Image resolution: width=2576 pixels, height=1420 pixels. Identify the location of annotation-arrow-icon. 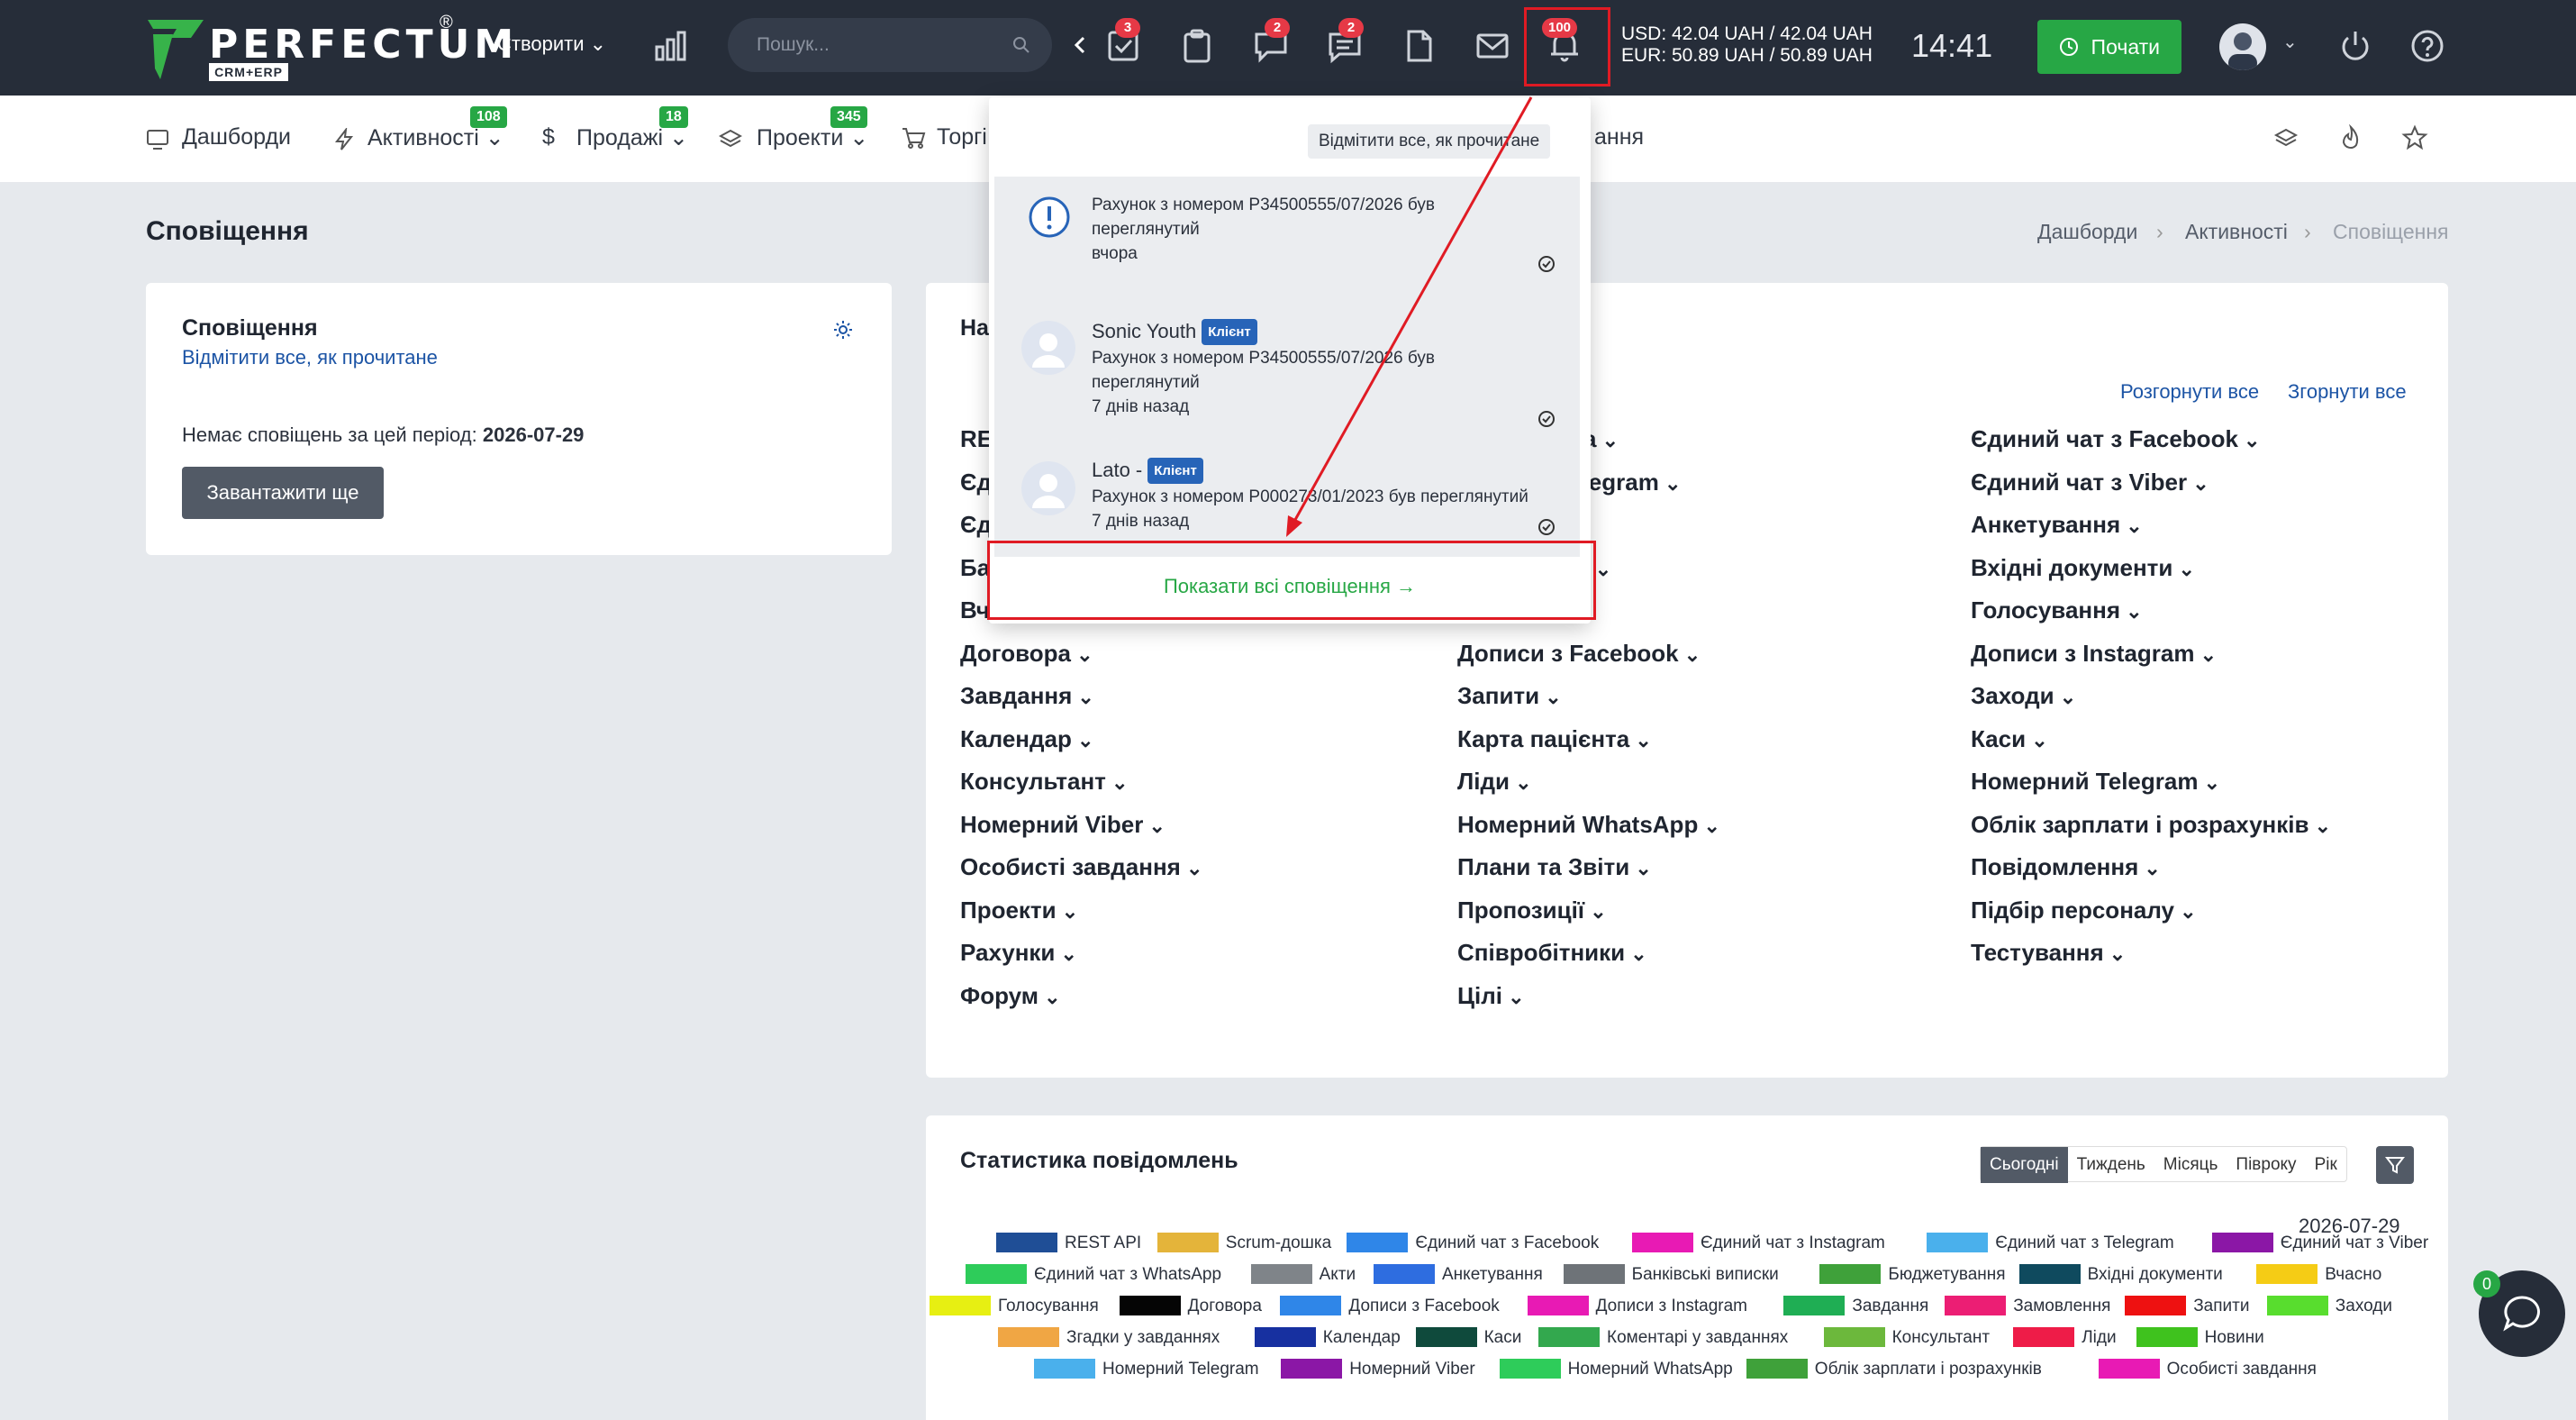
(1409, 317).